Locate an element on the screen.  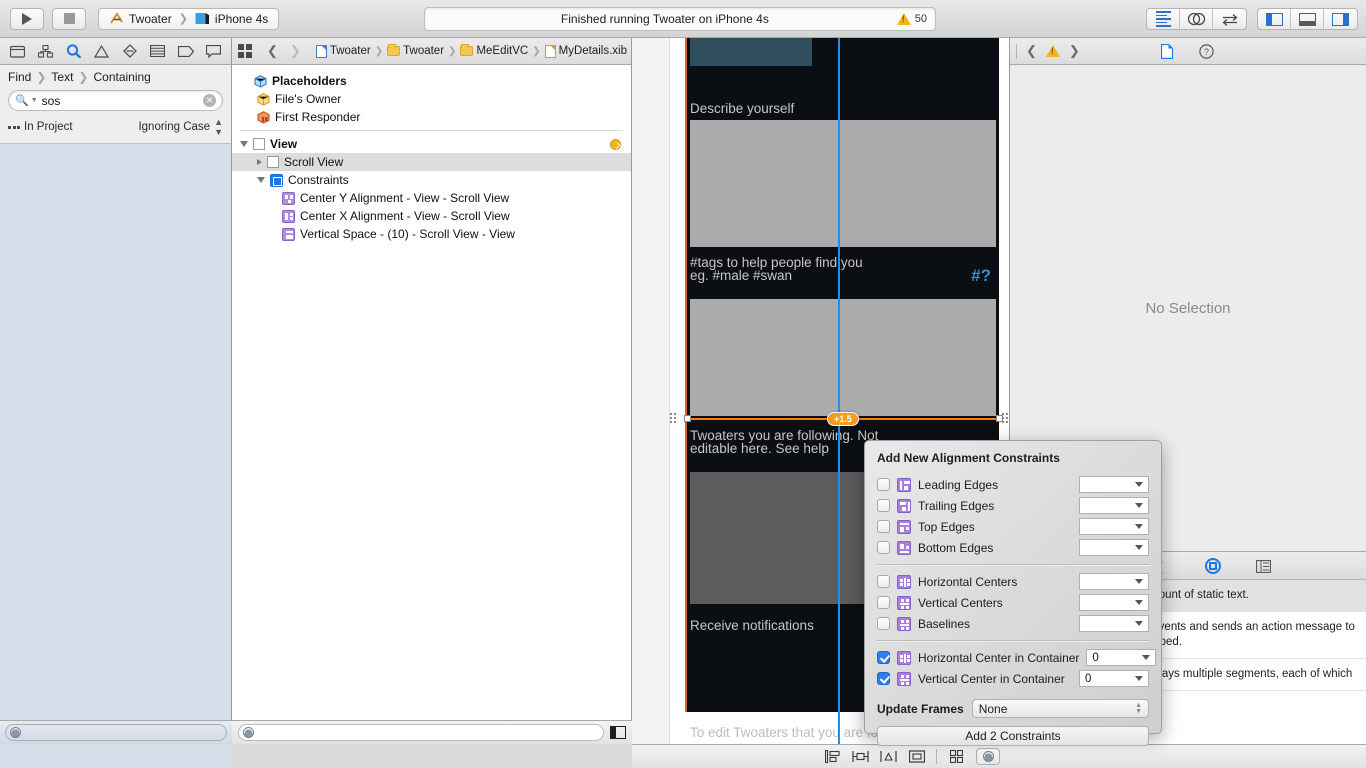
resize-grip-right is located at coordinates (1005, 418).